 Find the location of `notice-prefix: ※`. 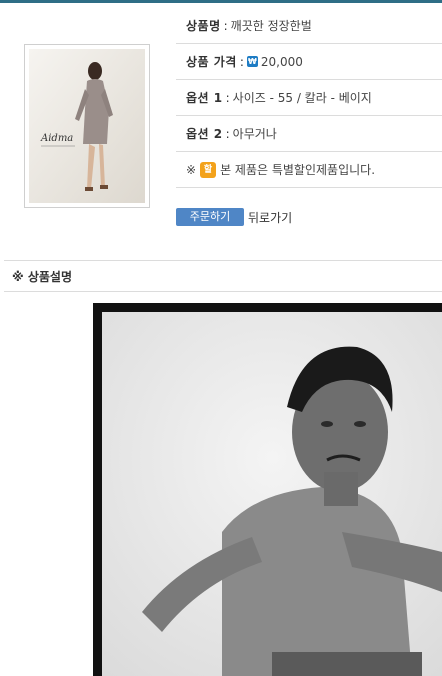

notice-prefix: ※ is located at coordinates (191, 169).